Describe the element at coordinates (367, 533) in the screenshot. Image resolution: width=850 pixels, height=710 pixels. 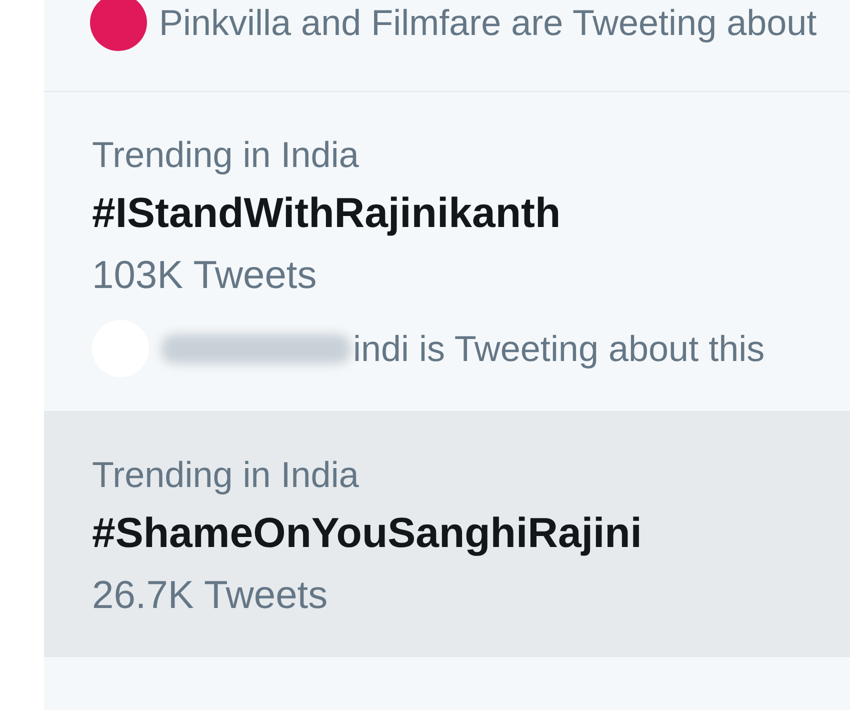
I see `trend-hashtag: #ShameOnYouSanghiRajini` at that location.